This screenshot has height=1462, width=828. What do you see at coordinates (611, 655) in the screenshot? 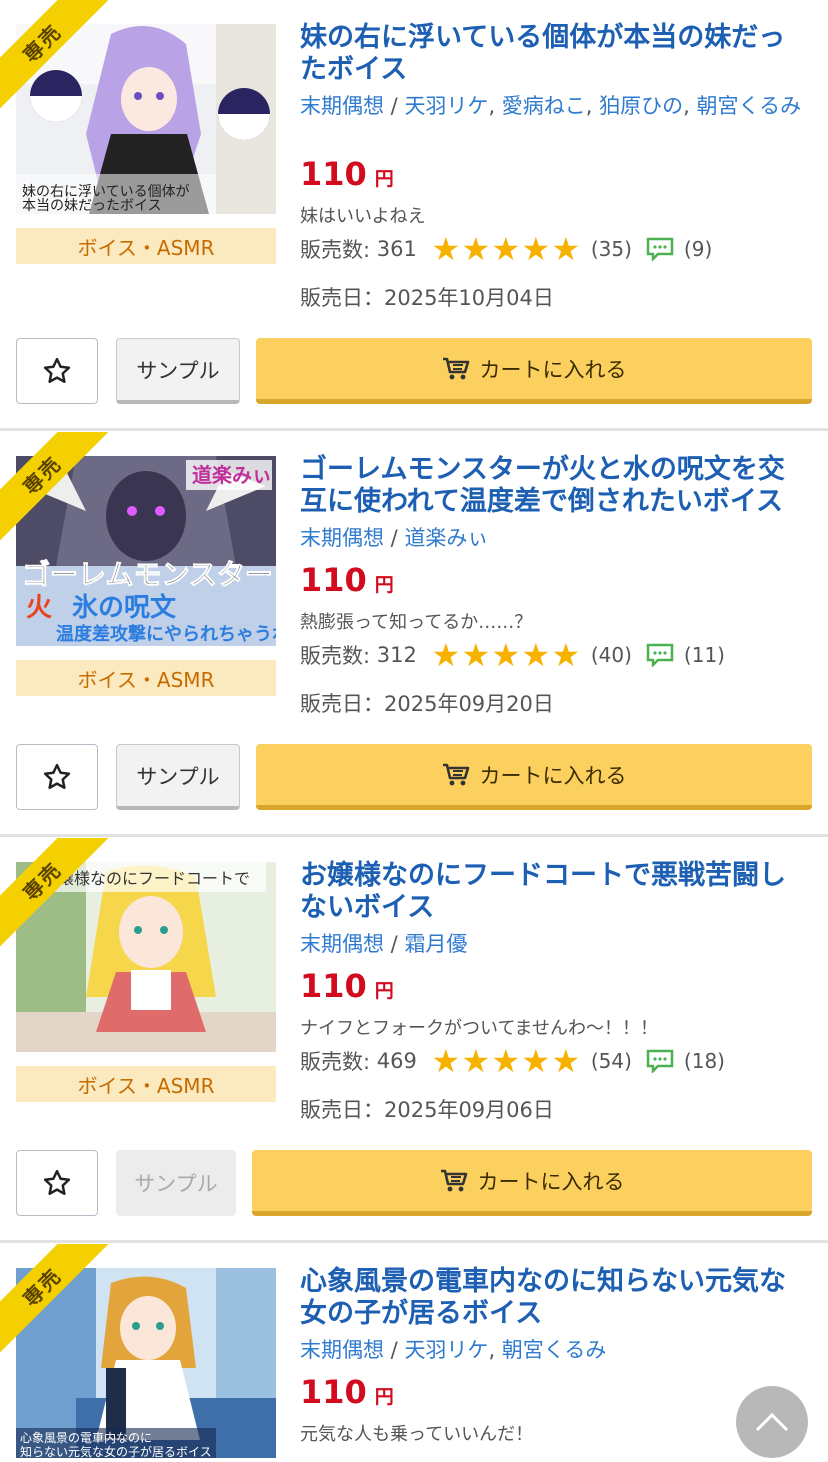
I see `rating-count: (40)` at bounding box center [611, 655].